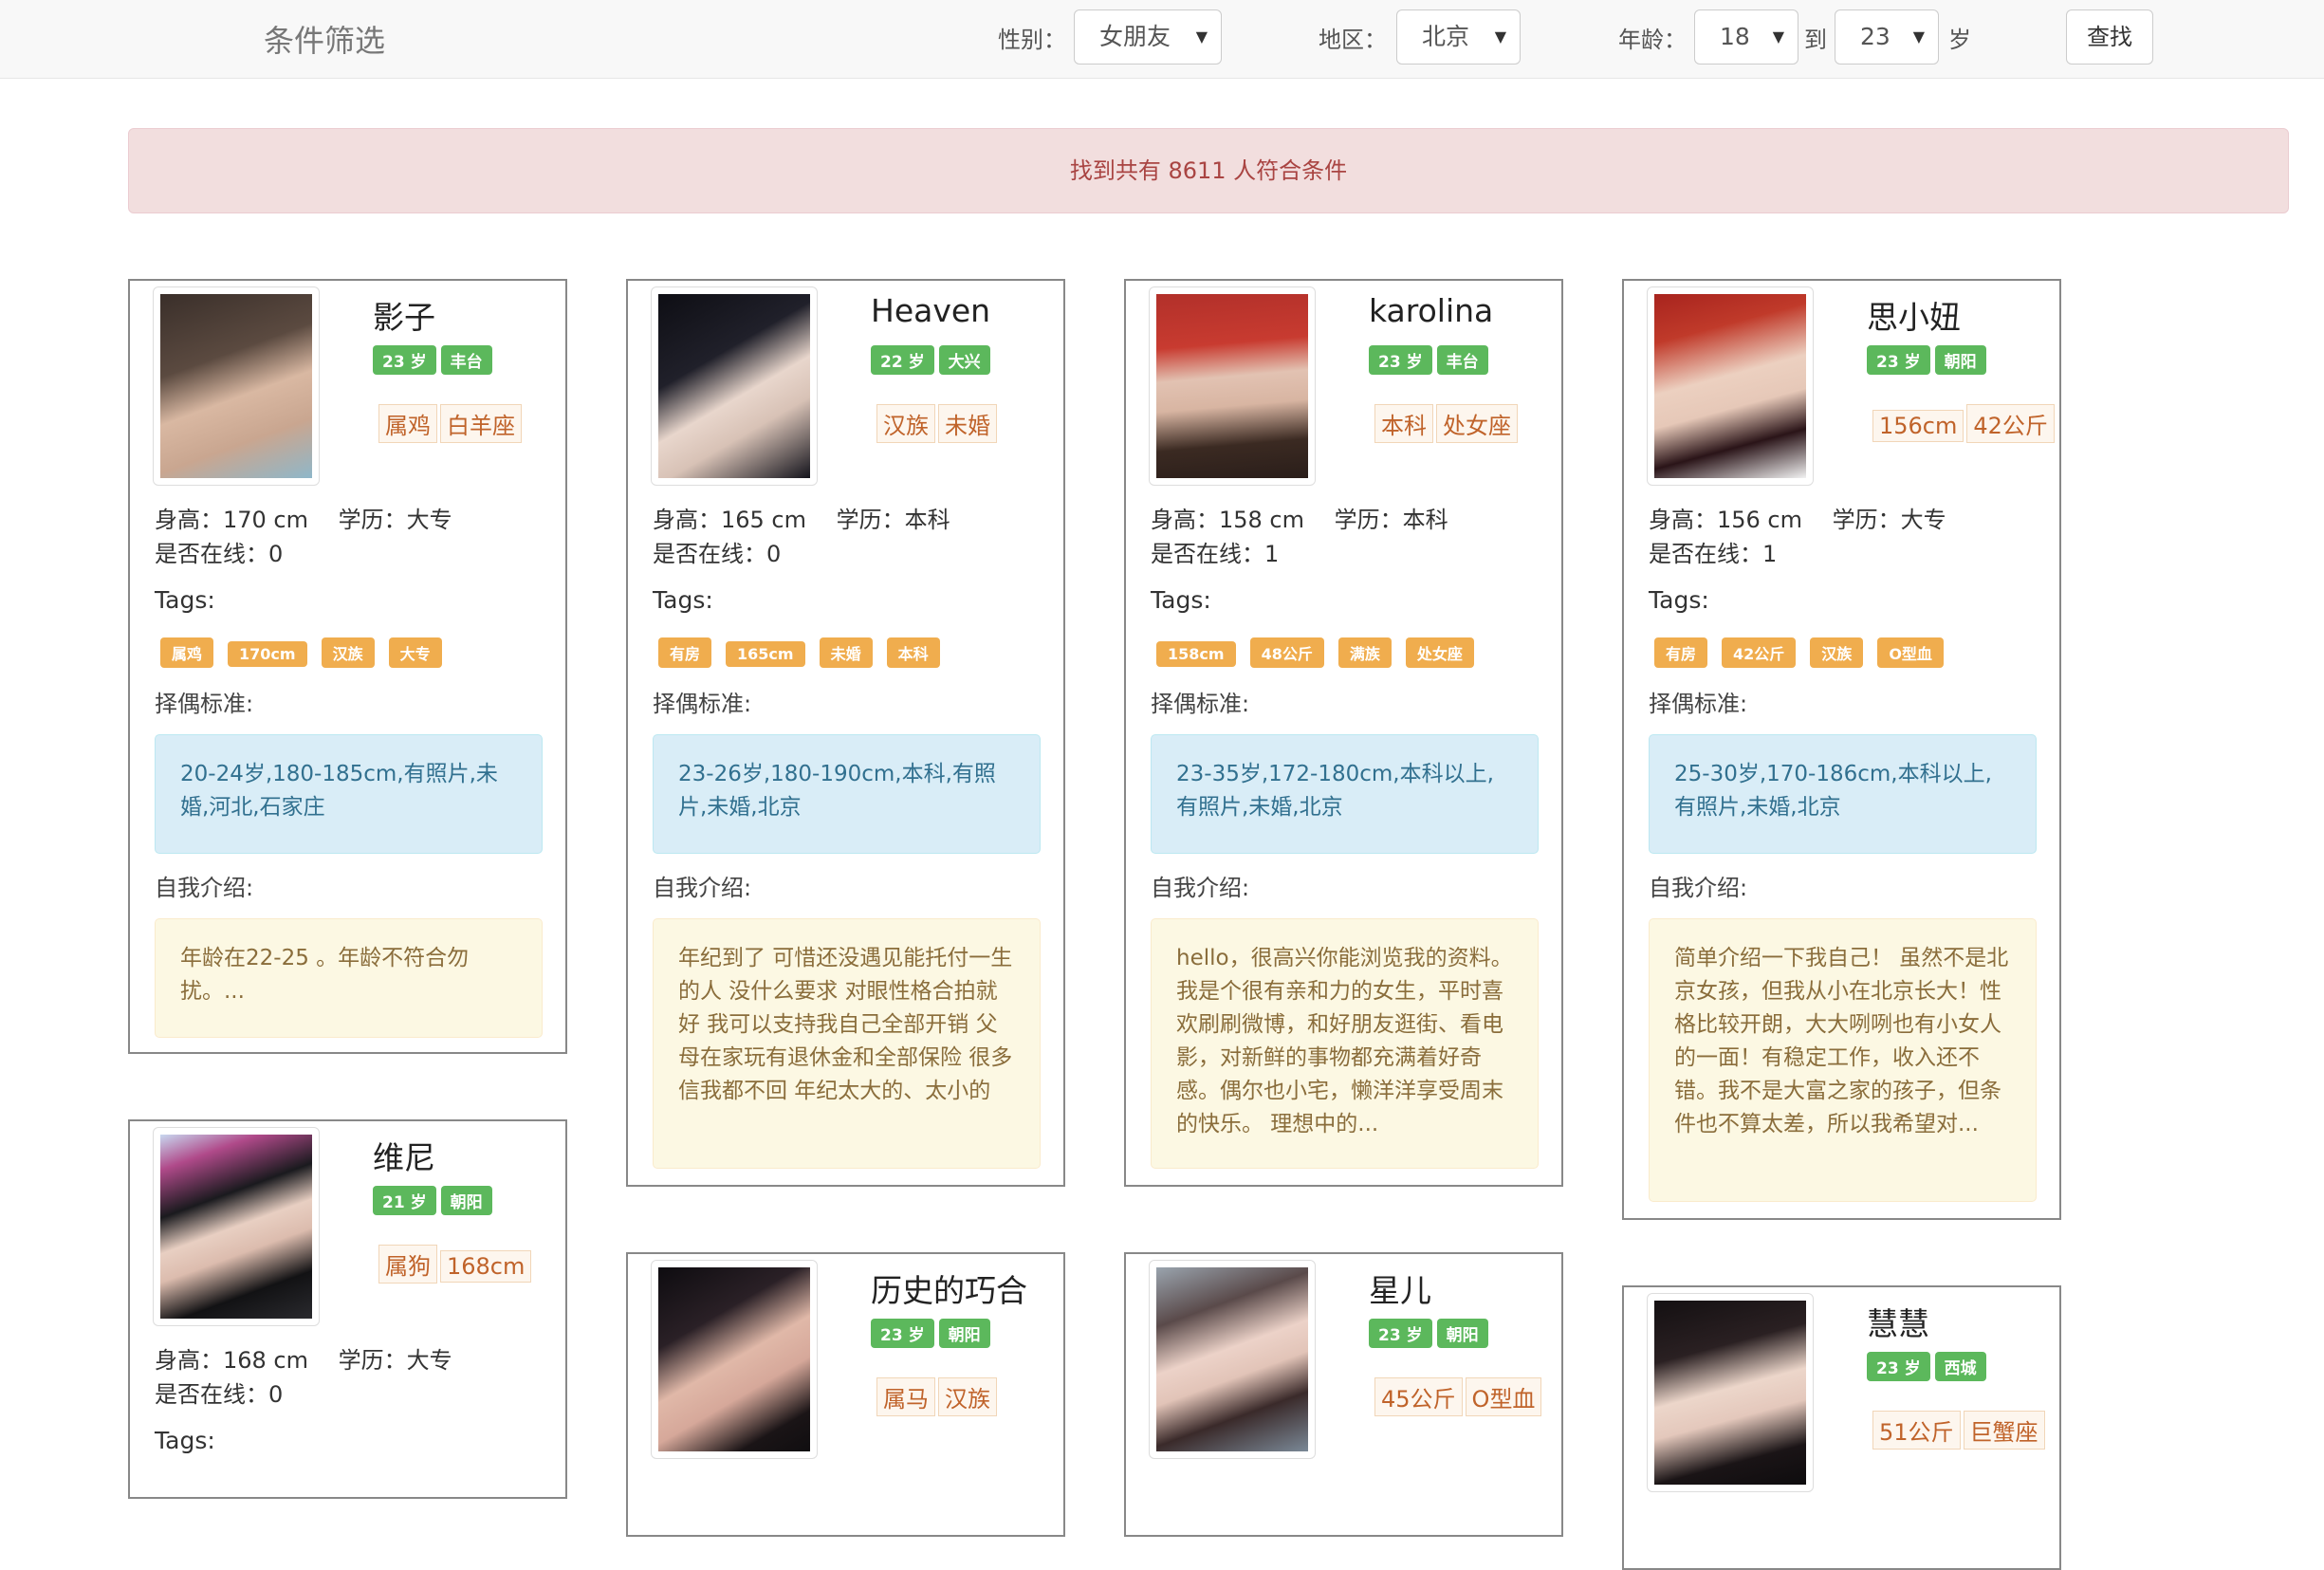 The width and height of the screenshot is (2324, 1570). What do you see at coordinates (1918, 426) in the screenshot?
I see `subtag: 156cm` at bounding box center [1918, 426].